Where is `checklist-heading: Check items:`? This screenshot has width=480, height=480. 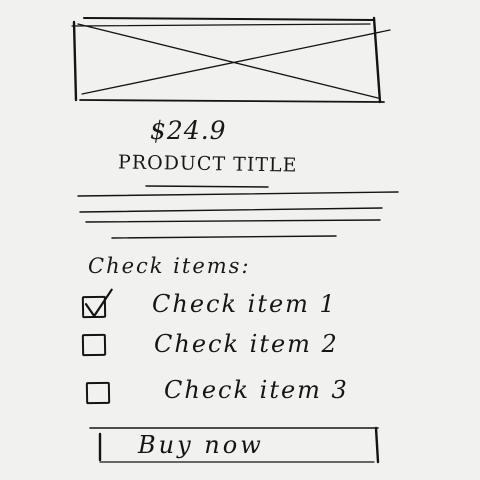 checklist-heading: Check items: is located at coordinates (169, 266).